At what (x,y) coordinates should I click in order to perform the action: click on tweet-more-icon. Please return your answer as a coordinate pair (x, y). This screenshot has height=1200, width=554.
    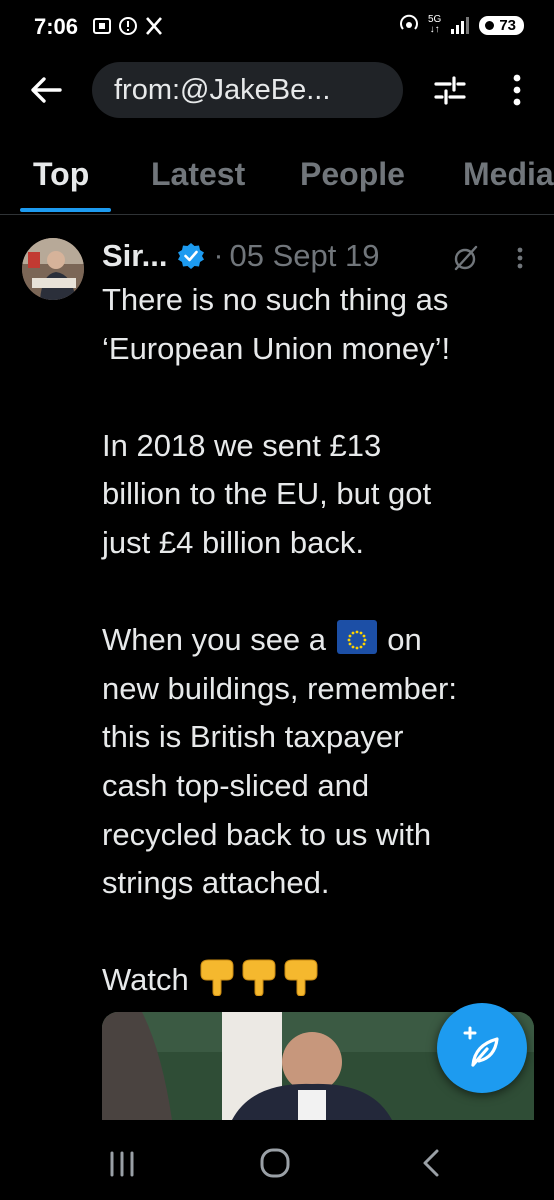
    Looking at the image, I should click on (520, 258).